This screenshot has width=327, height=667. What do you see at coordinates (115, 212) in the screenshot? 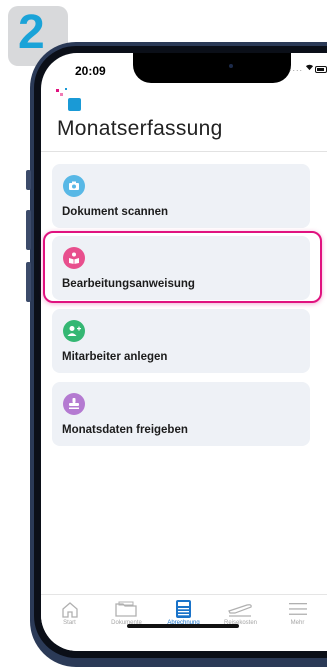
I see `action-label: Dokument scannen` at bounding box center [115, 212].